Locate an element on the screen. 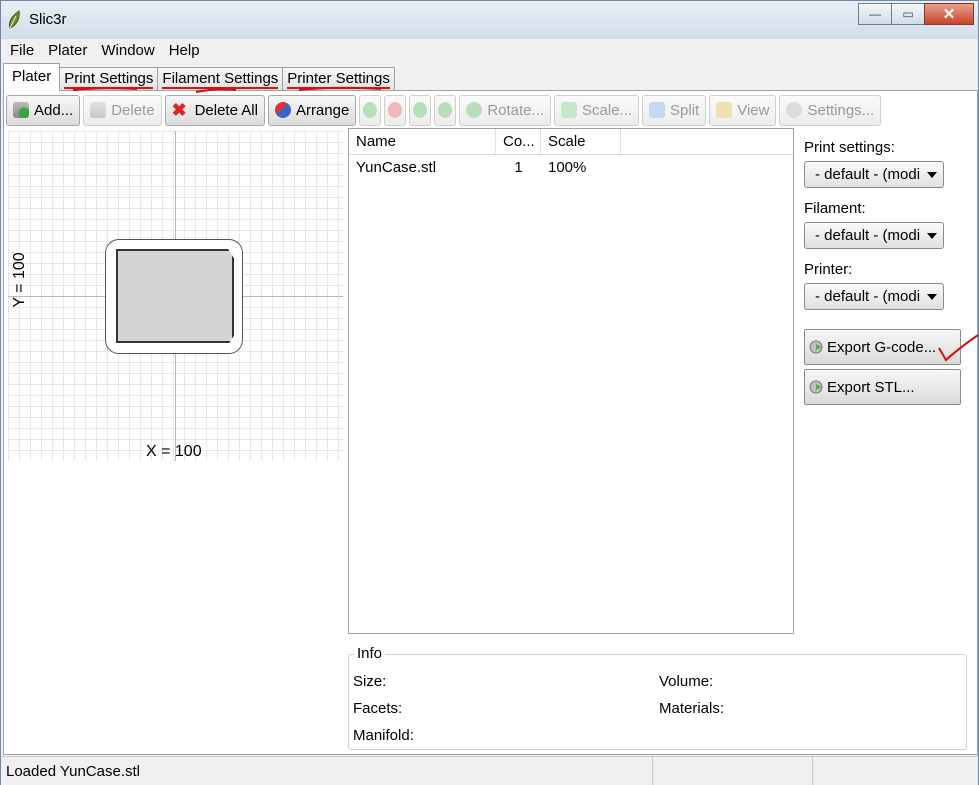 This screenshot has height=785, width=979. minimize-icon: — is located at coordinates (875, 14).